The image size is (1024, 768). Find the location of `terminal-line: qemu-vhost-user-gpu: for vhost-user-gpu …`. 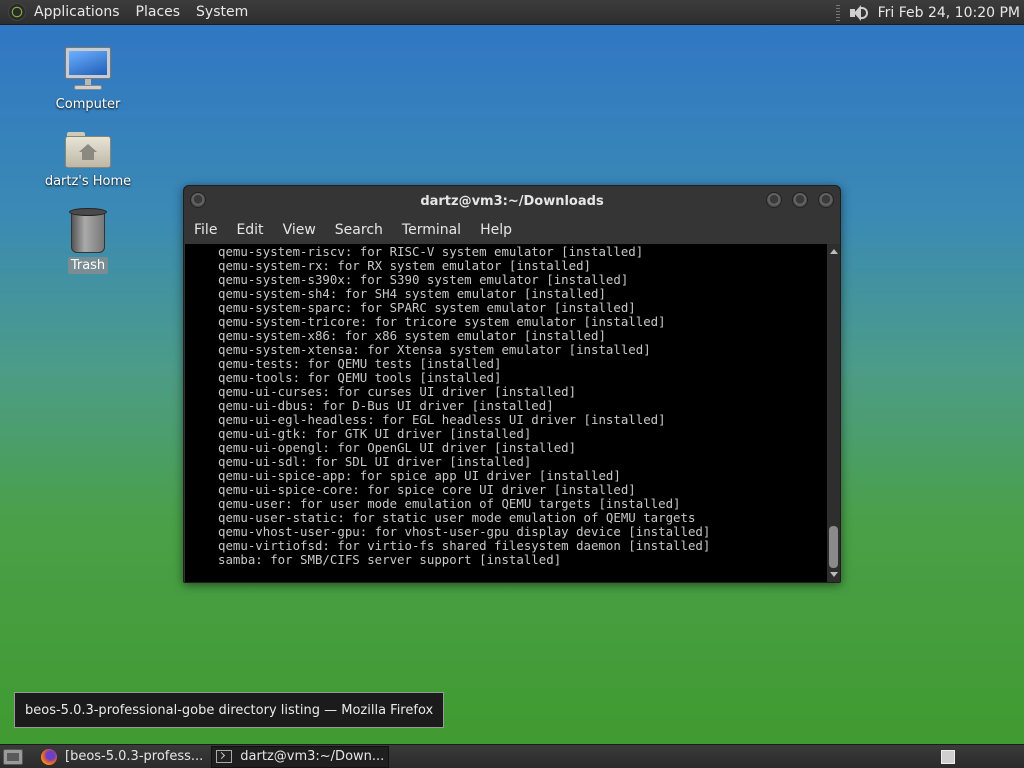

terminal-line: qemu-vhost-user-gpu: for vhost-user-gpu … is located at coordinates (464, 531).